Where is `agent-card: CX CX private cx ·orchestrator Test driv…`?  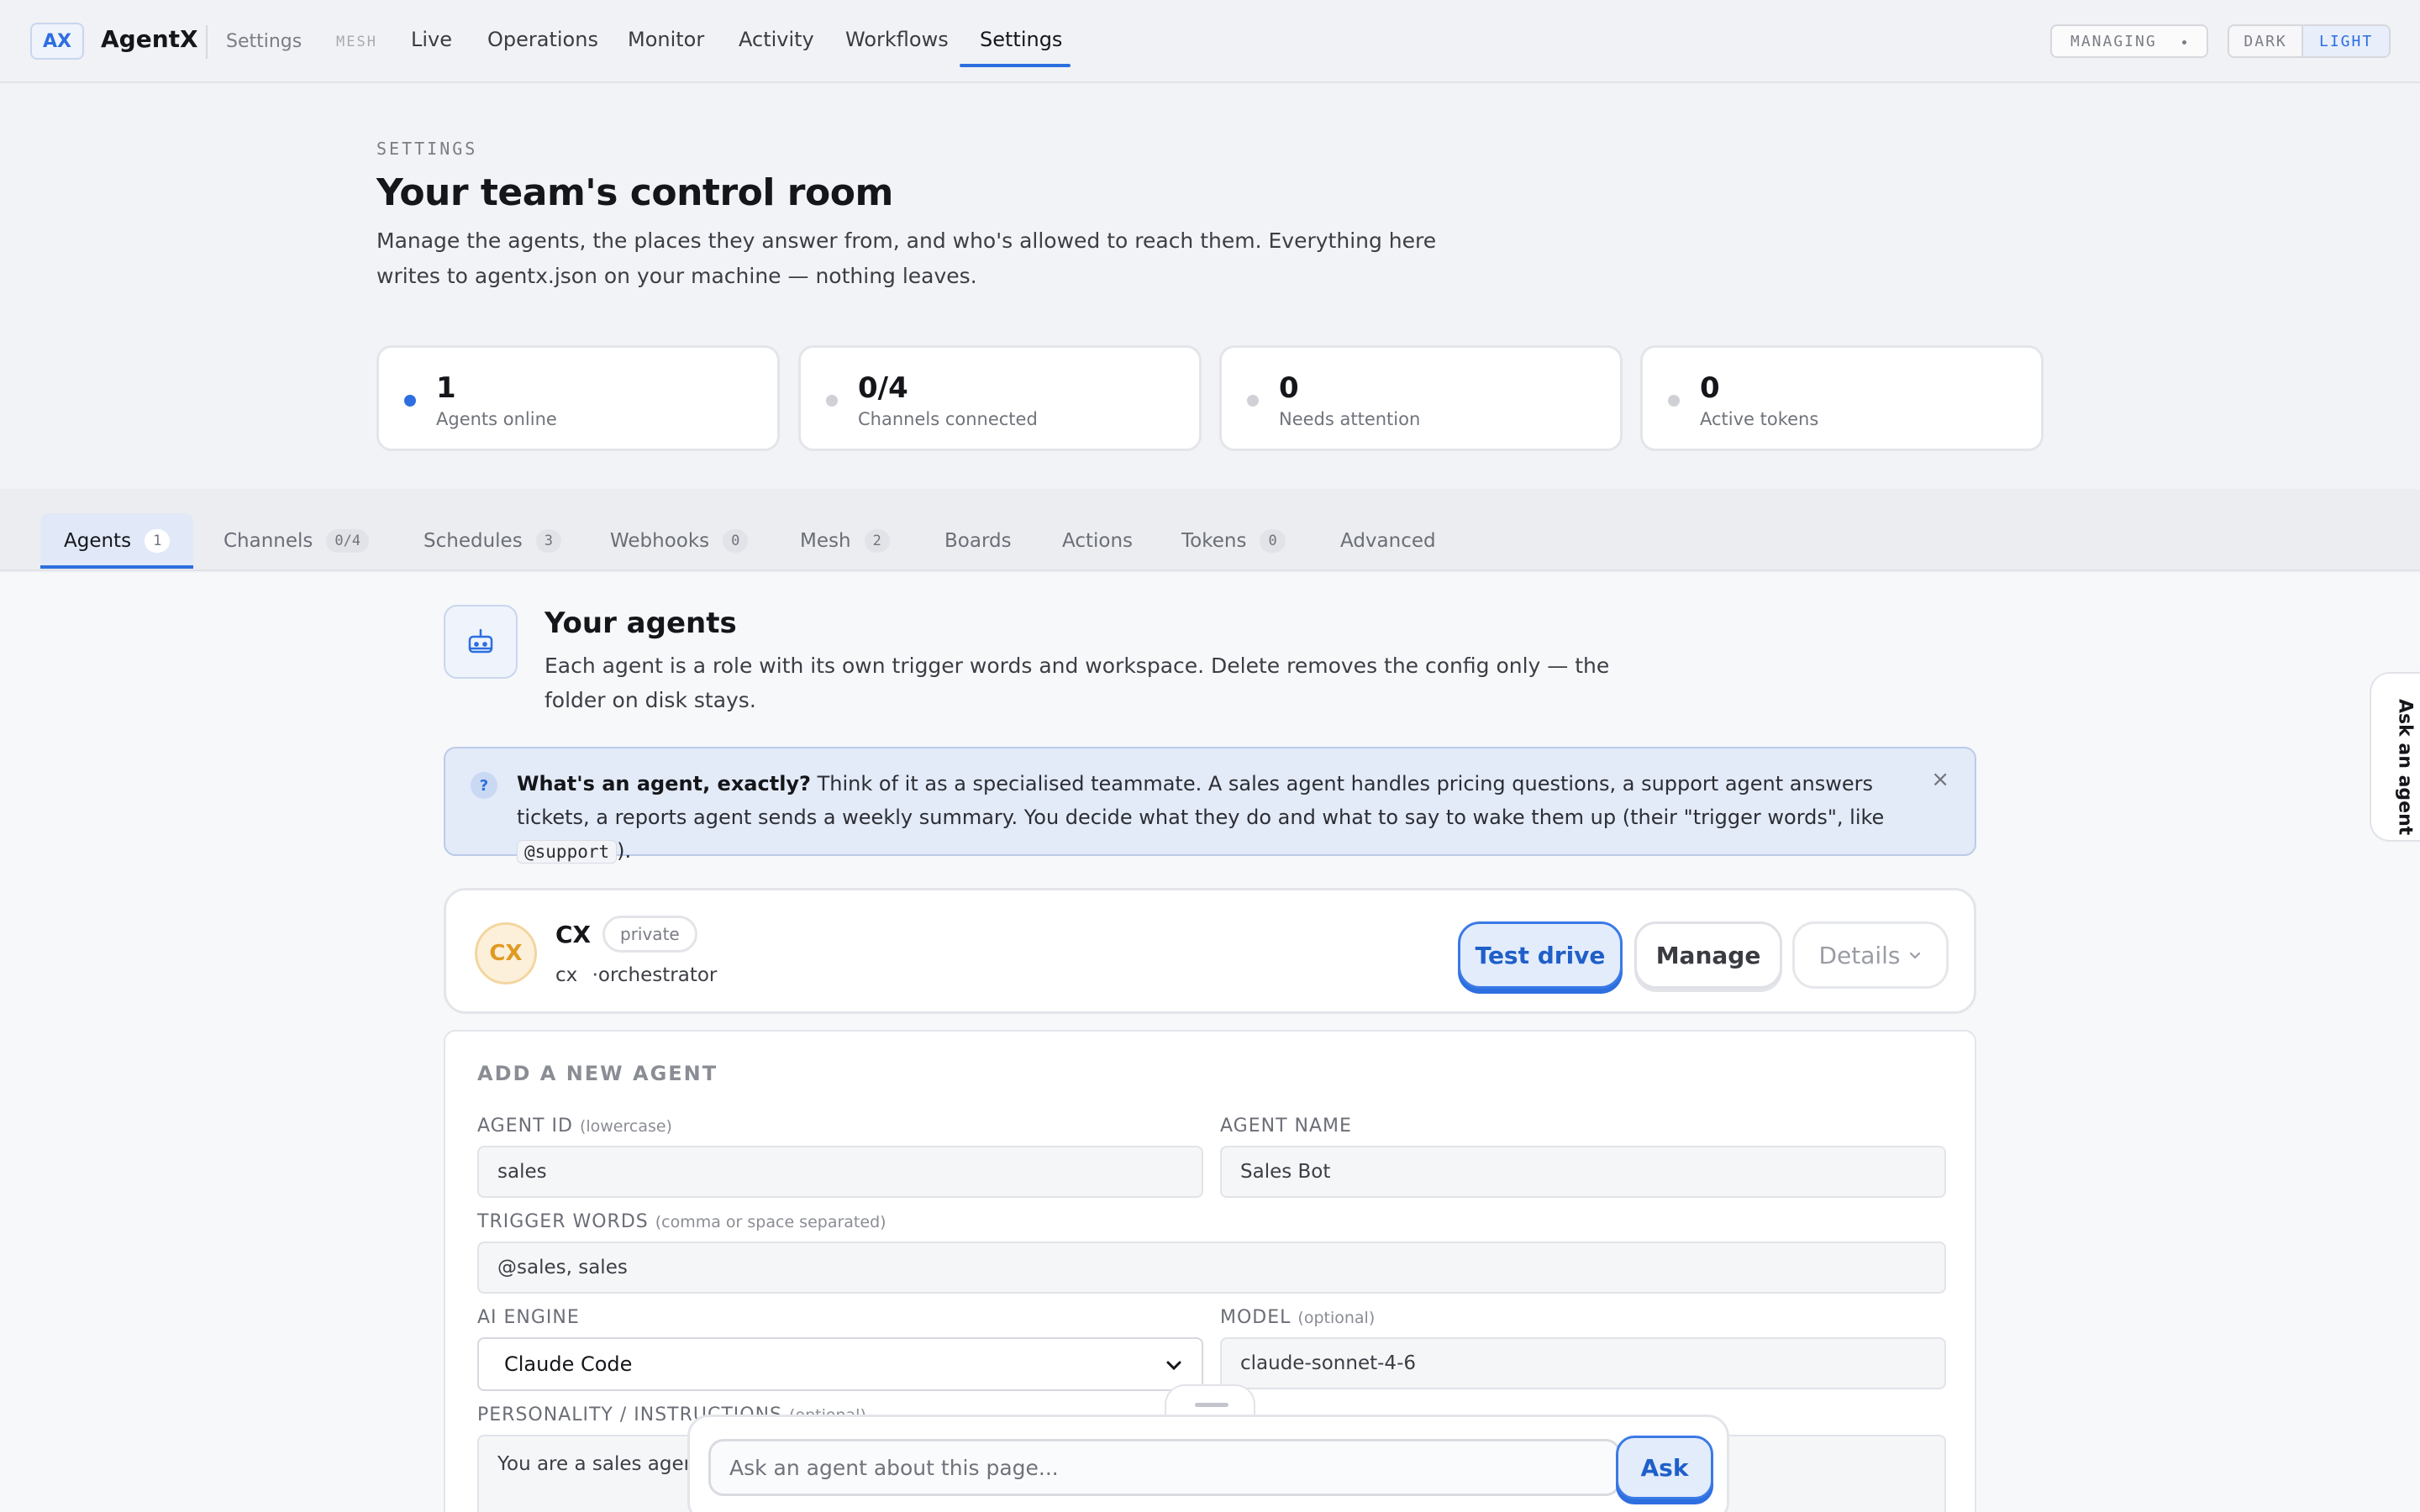
agent-card: CX CX private cx ·orchestrator Test driv… is located at coordinates (1210, 951).